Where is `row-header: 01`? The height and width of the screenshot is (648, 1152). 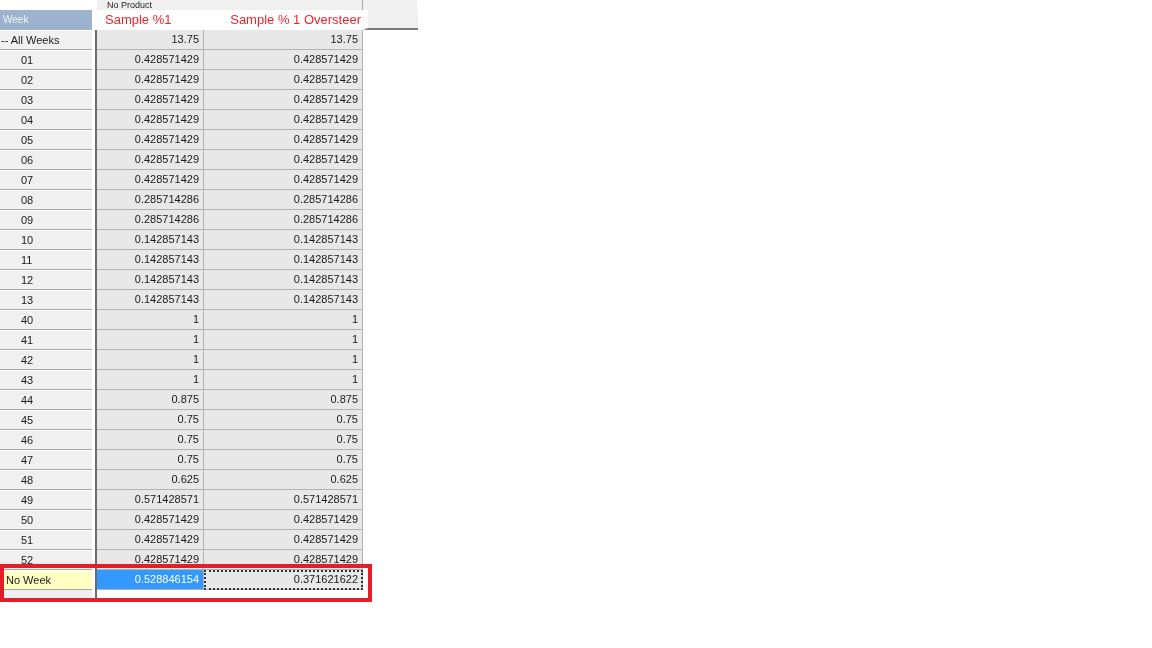 row-header: 01 is located at coordinates (46, 60).